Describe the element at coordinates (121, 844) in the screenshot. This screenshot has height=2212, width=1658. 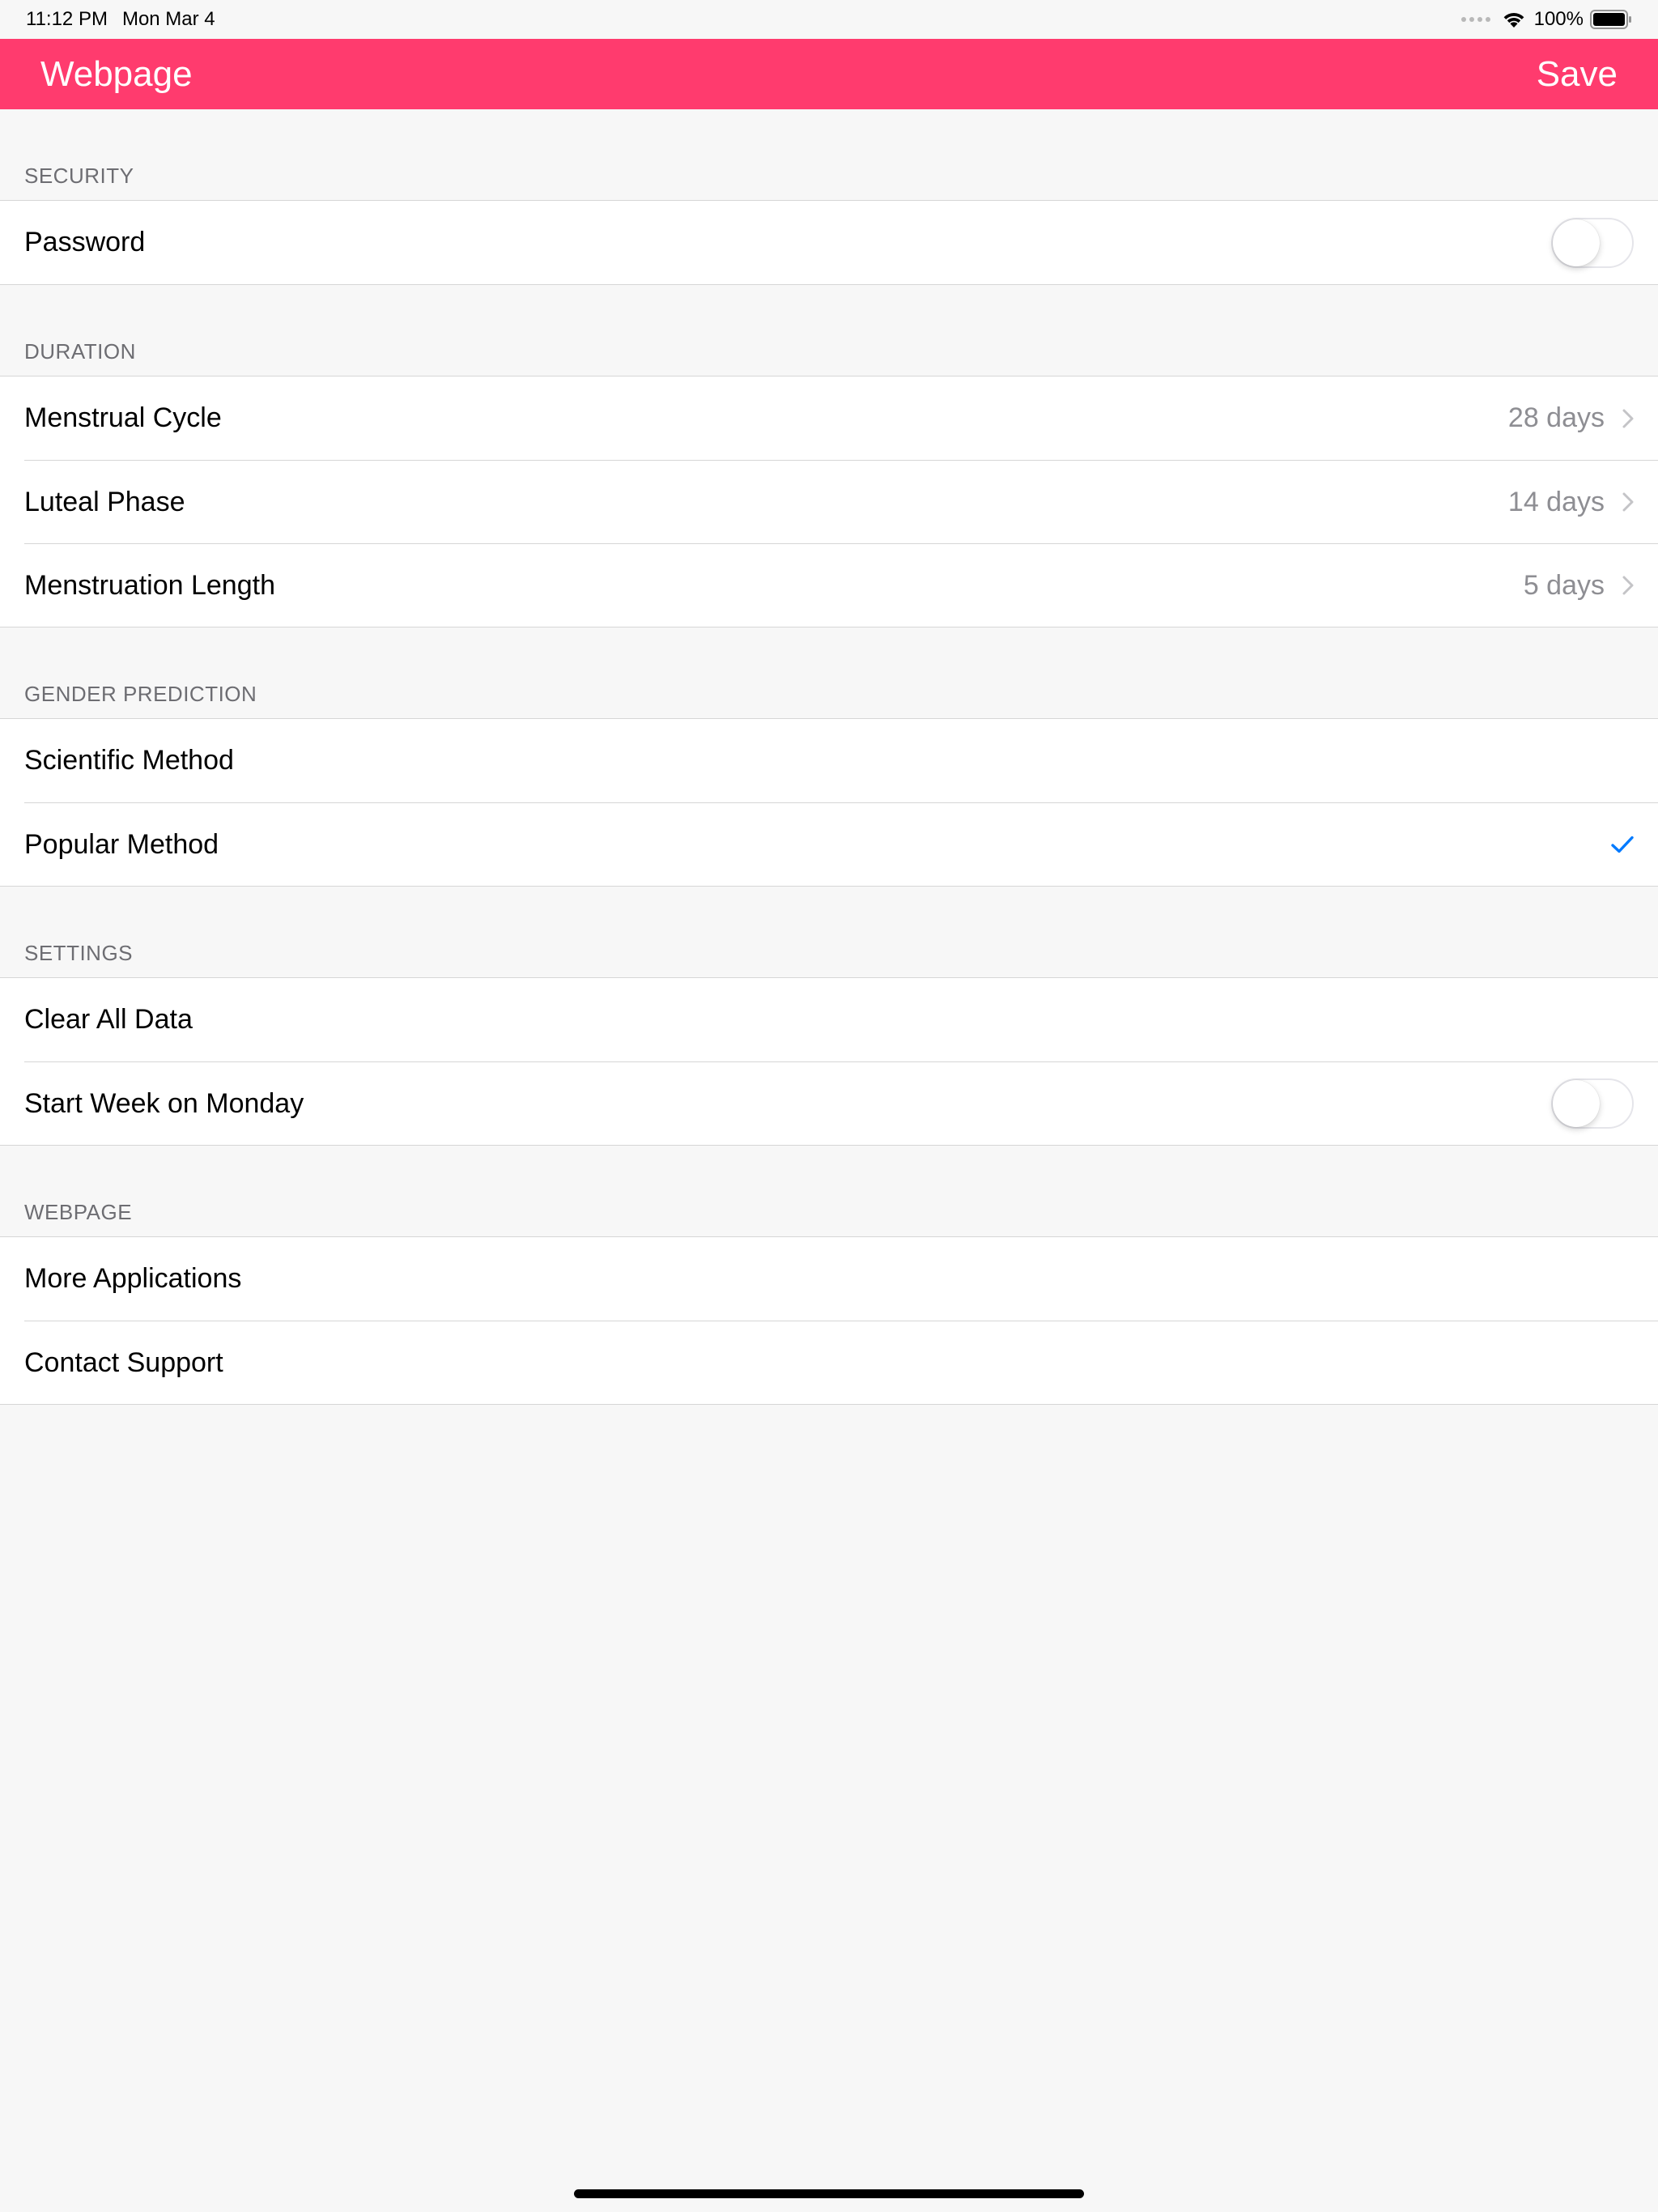
I see `popular-method-label: Popular Method` at that location.